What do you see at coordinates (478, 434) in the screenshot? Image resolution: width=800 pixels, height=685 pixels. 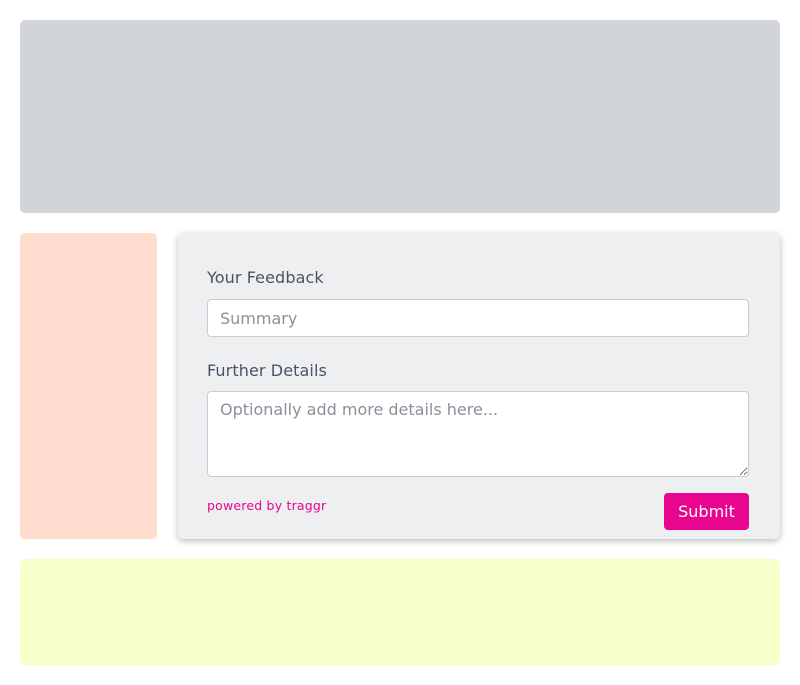 I see `details-textarea` at bounding box center [478, 434].